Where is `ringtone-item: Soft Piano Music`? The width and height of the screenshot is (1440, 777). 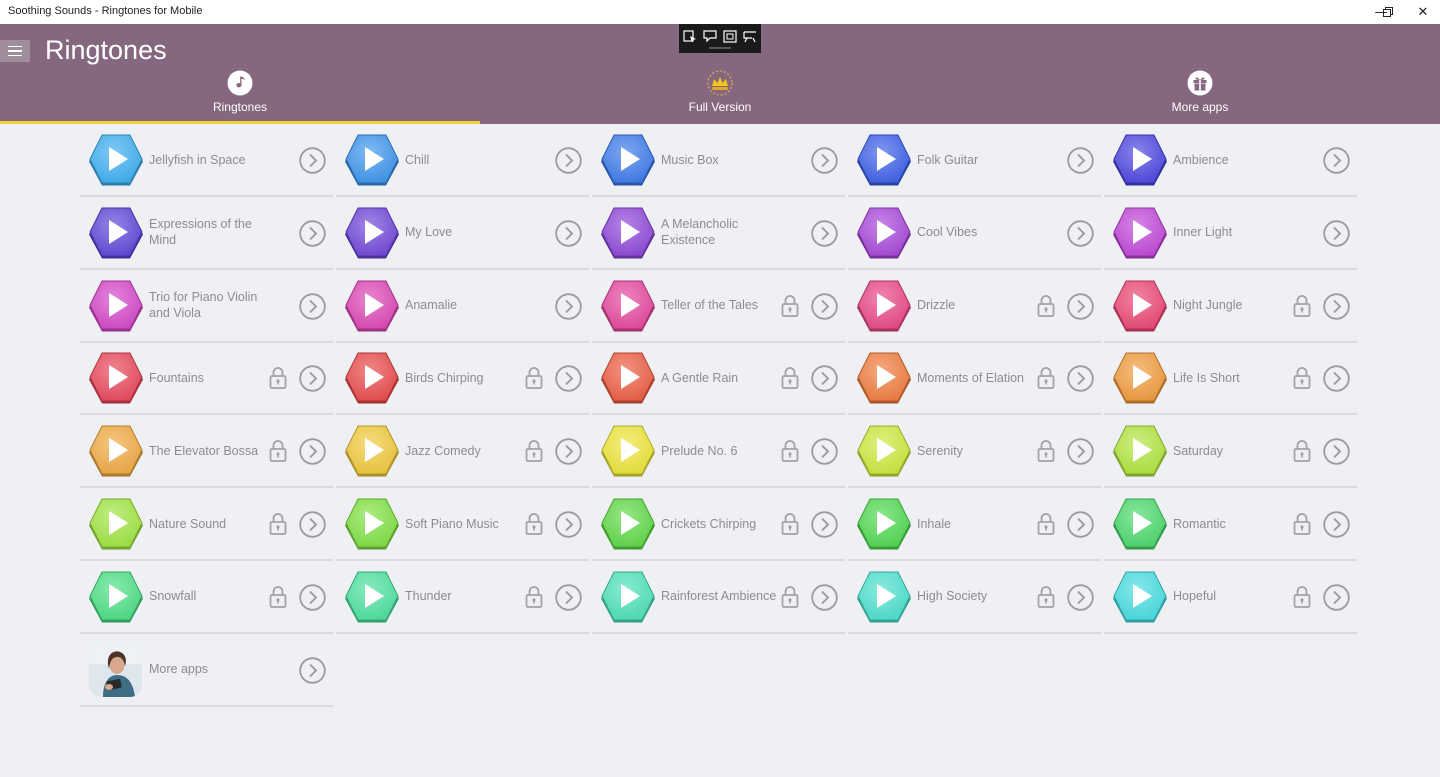 ringtone-item: Soft Piano Music is located at coordinates (462, 524).